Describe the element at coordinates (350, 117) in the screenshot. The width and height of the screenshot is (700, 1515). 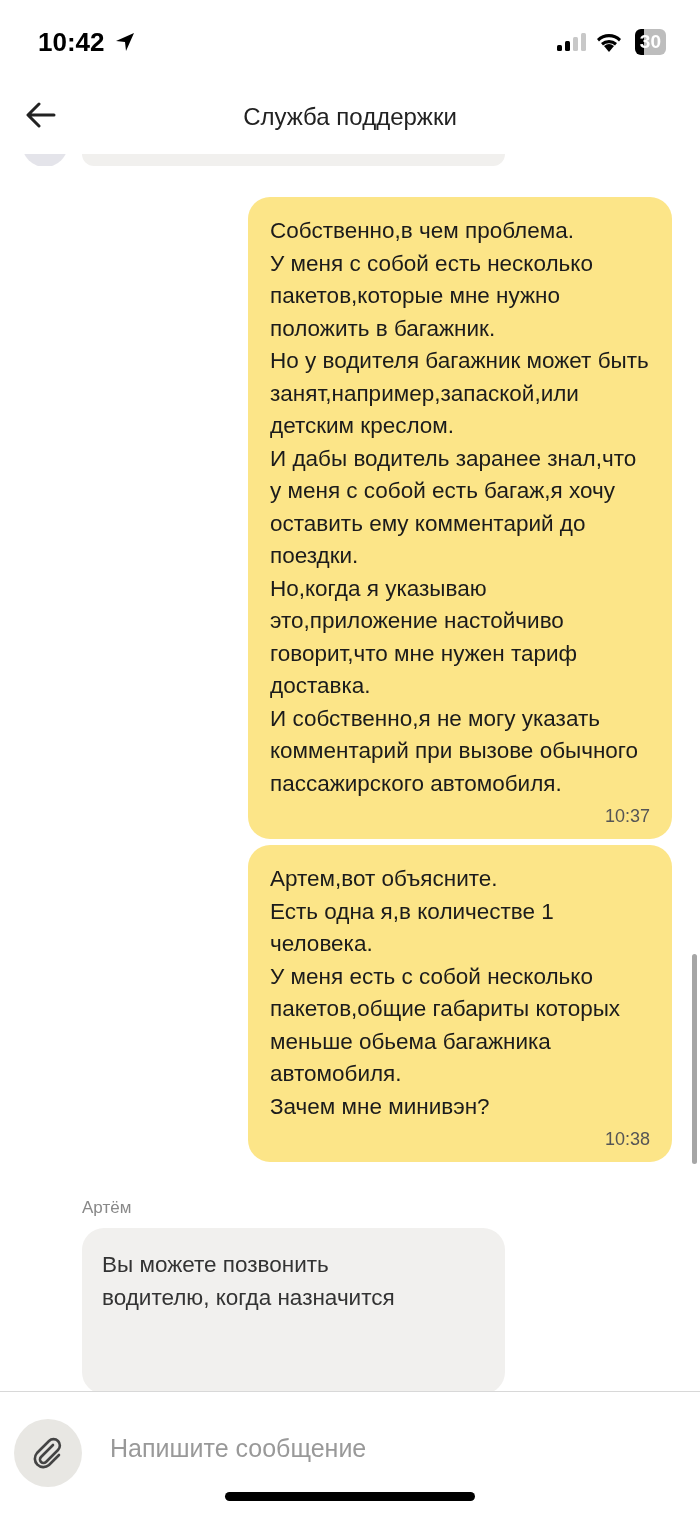
I see `chat-title: Служба поддержки` at that location.